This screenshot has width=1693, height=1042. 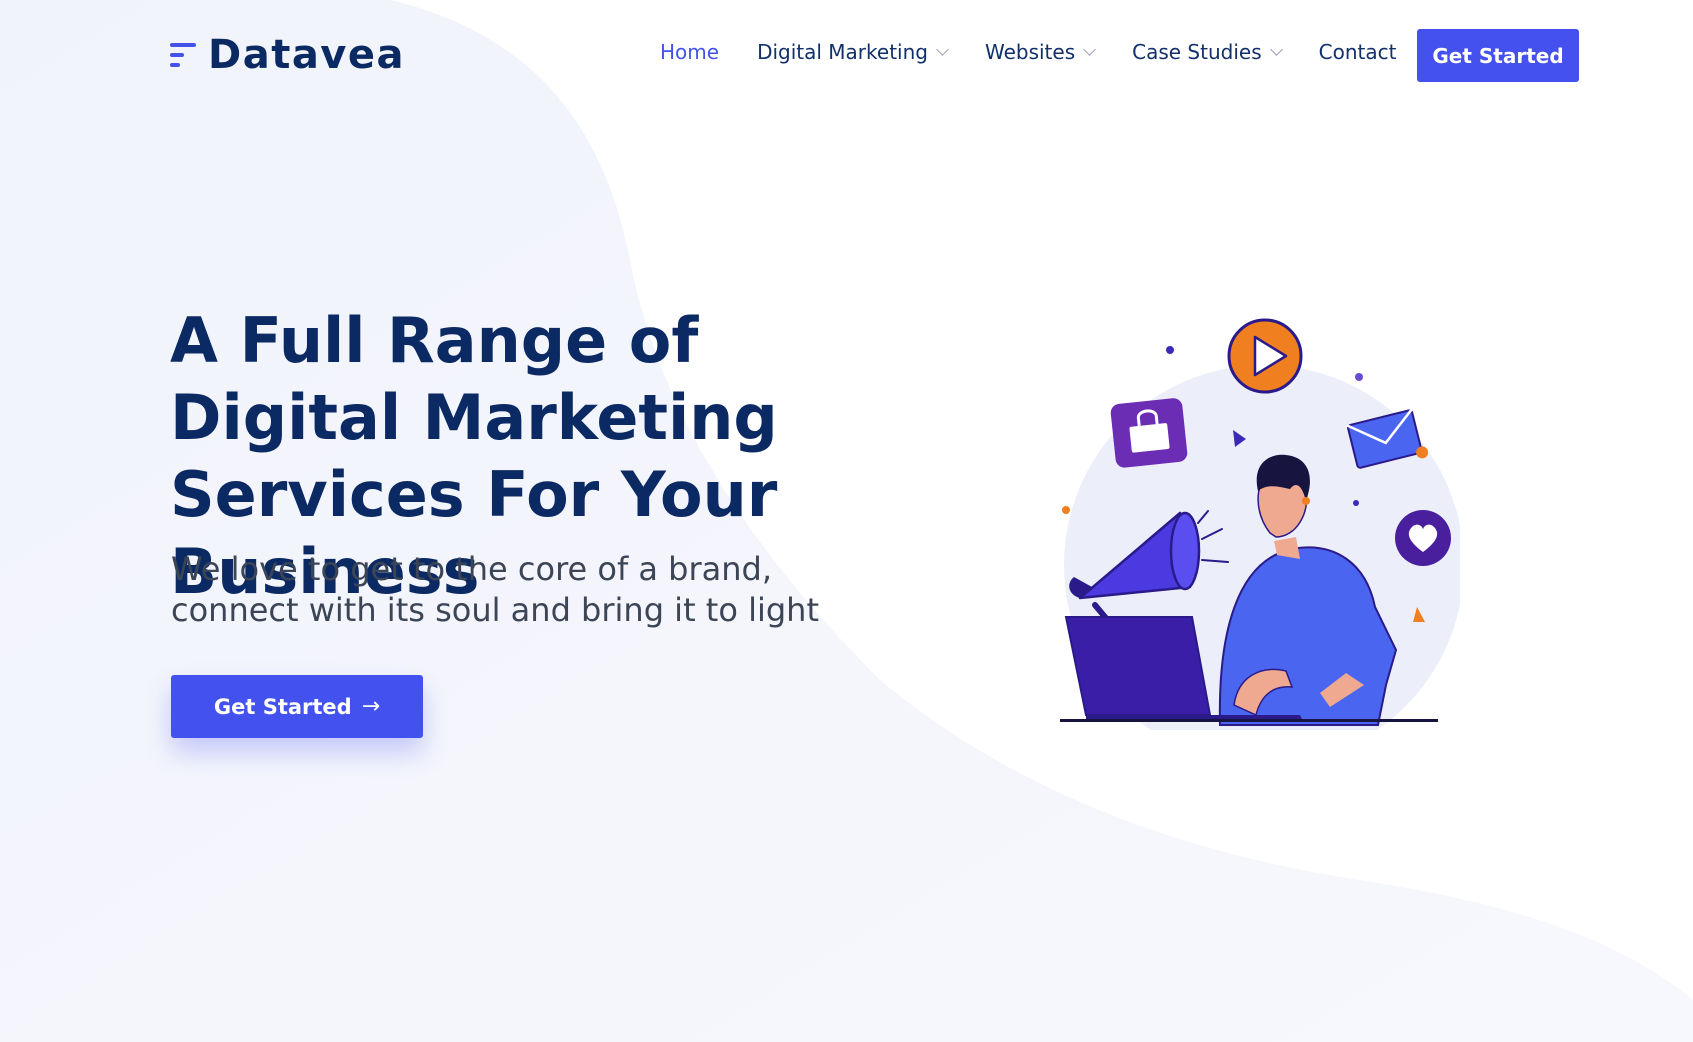 I want to click on nav-item-label: Digital Marketing, so click(x=842, y=52).